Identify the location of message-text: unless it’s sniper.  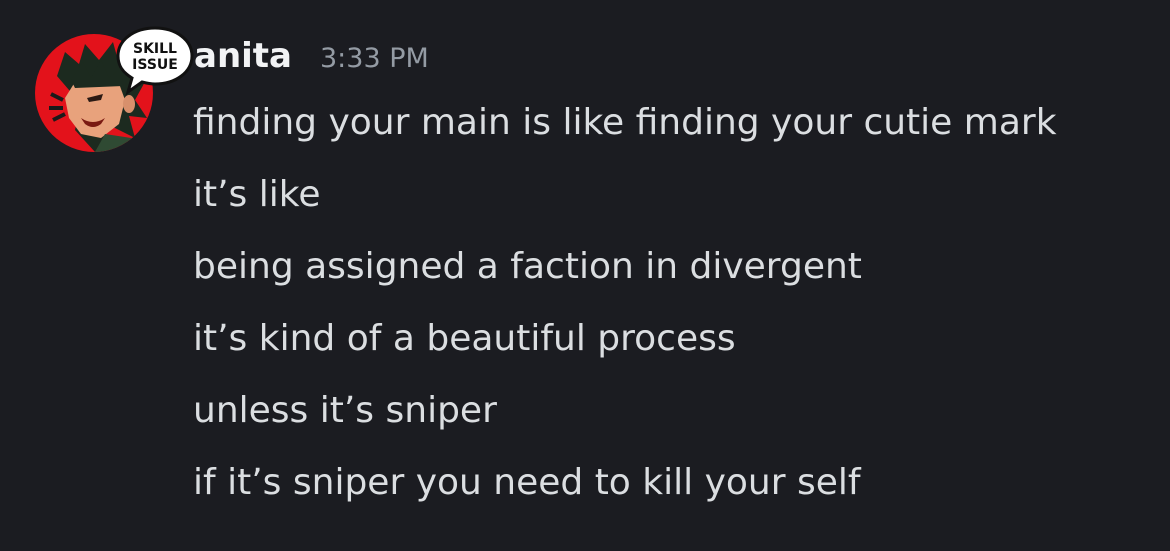
(345, 410).